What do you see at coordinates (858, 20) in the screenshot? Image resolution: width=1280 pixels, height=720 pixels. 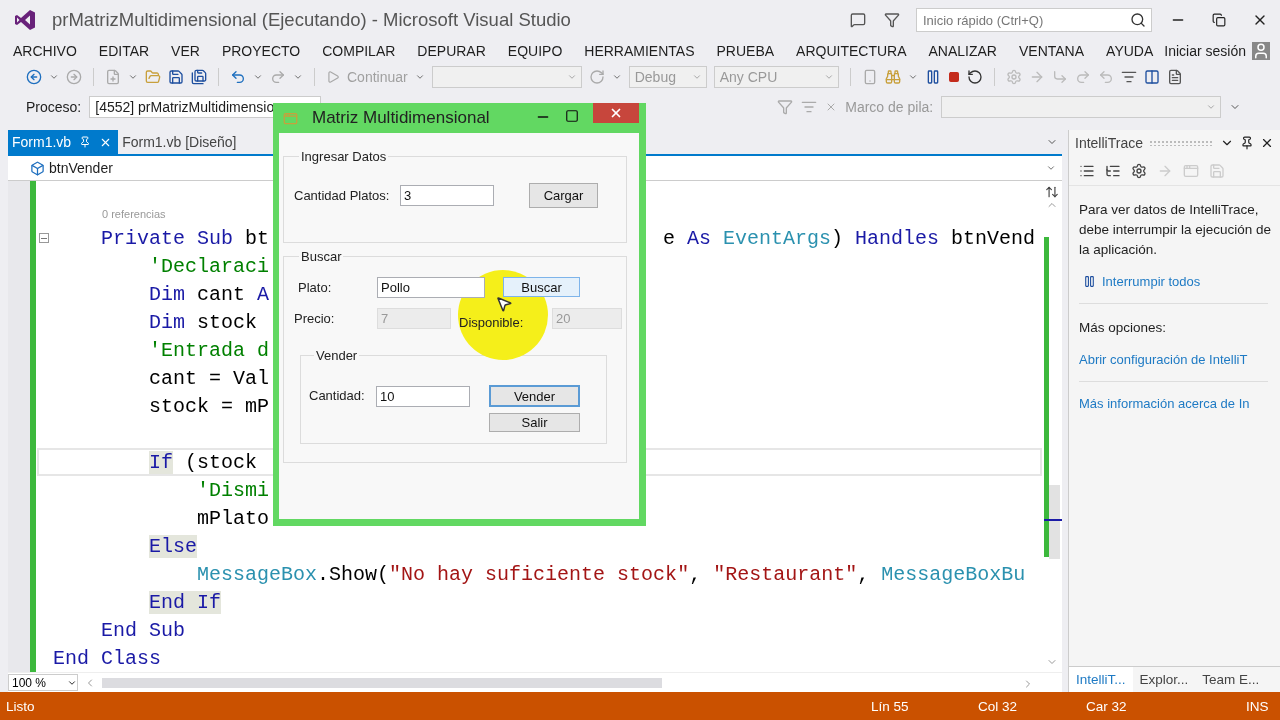 I see `feedback-icon` at bounding box center [858, 20].